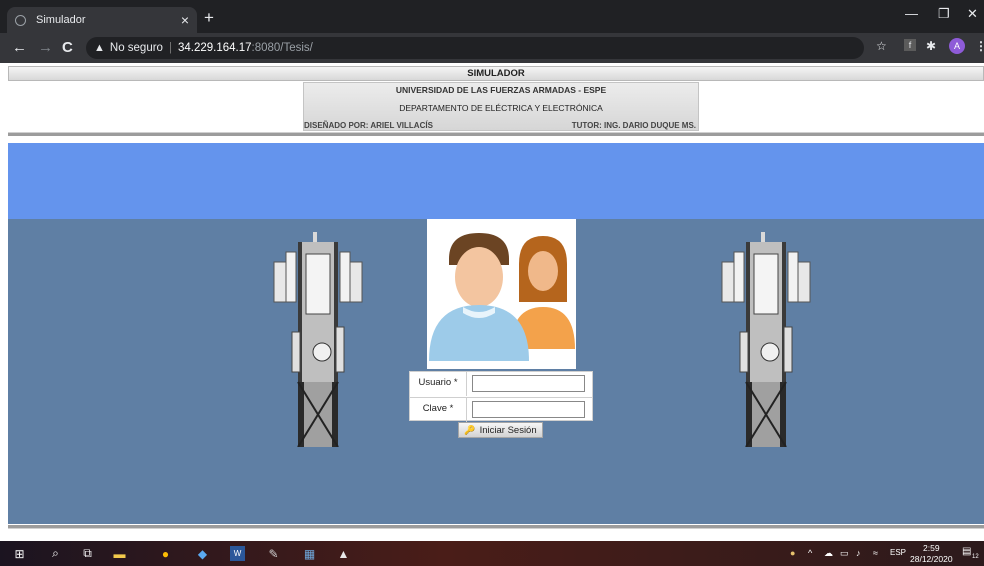  Describe the element at coordinates (87, 553) in the screenshot. I see `task-view-icon: ⧉` at that location.